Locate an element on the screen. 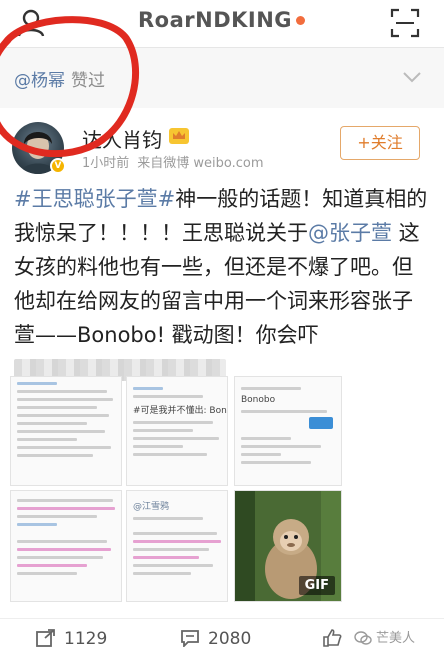  scan-icon is located at coordinates (405, 23).